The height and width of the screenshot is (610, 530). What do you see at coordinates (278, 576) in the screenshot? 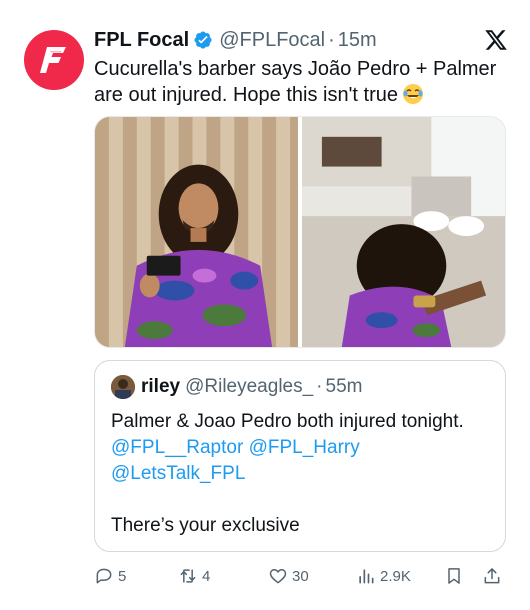
I see `heart-icon` at bounding box center [278, 576].